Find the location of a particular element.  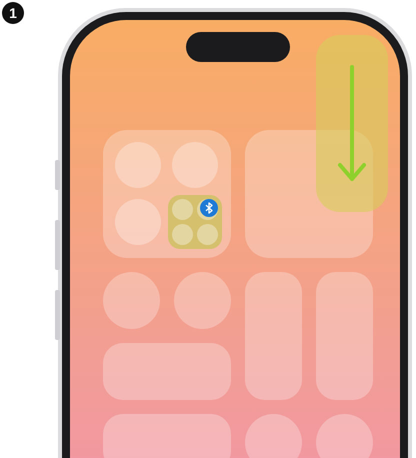

bluetooth-icon is located at coordinates (209, 208).